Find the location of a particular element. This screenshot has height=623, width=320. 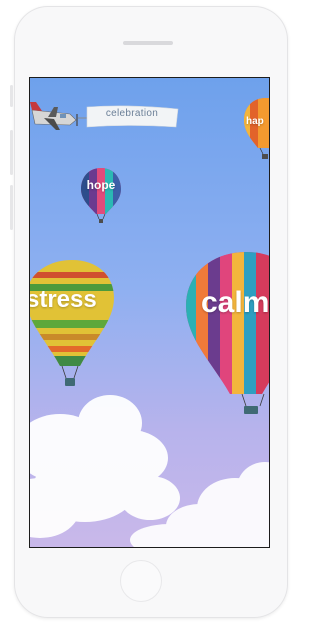

balloon-stress: stress is located at coordinates (75, 331).